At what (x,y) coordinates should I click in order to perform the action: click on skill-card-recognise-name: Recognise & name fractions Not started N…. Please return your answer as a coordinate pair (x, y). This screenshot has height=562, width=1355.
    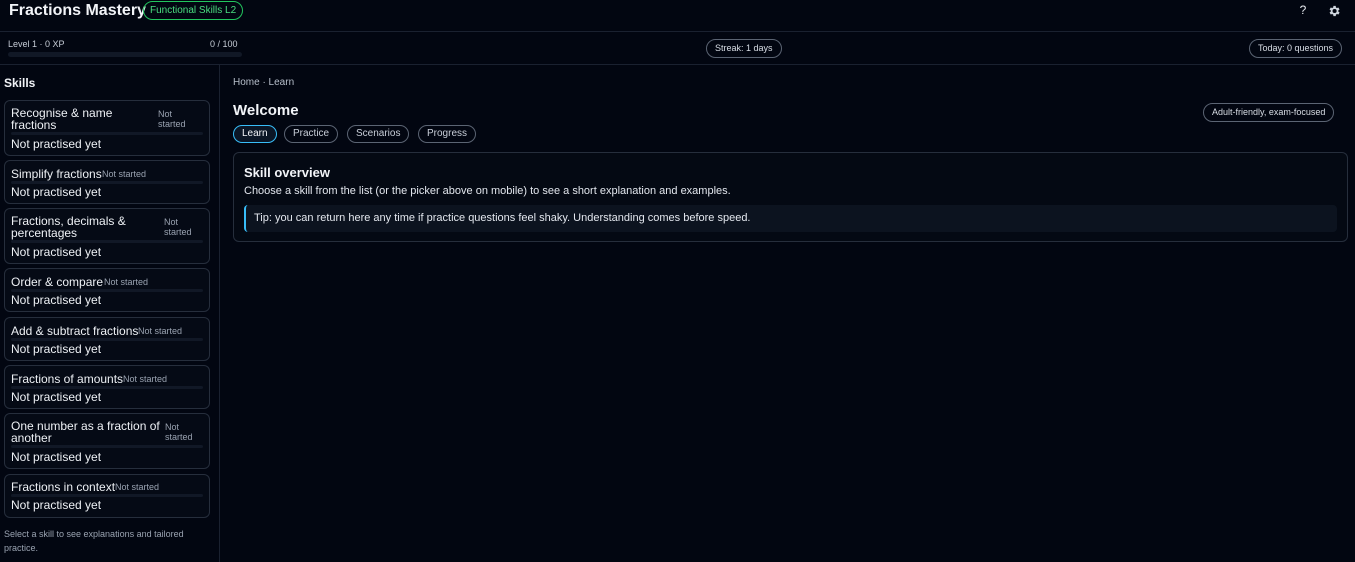
    Looking at the image, I should click on (107, 128).